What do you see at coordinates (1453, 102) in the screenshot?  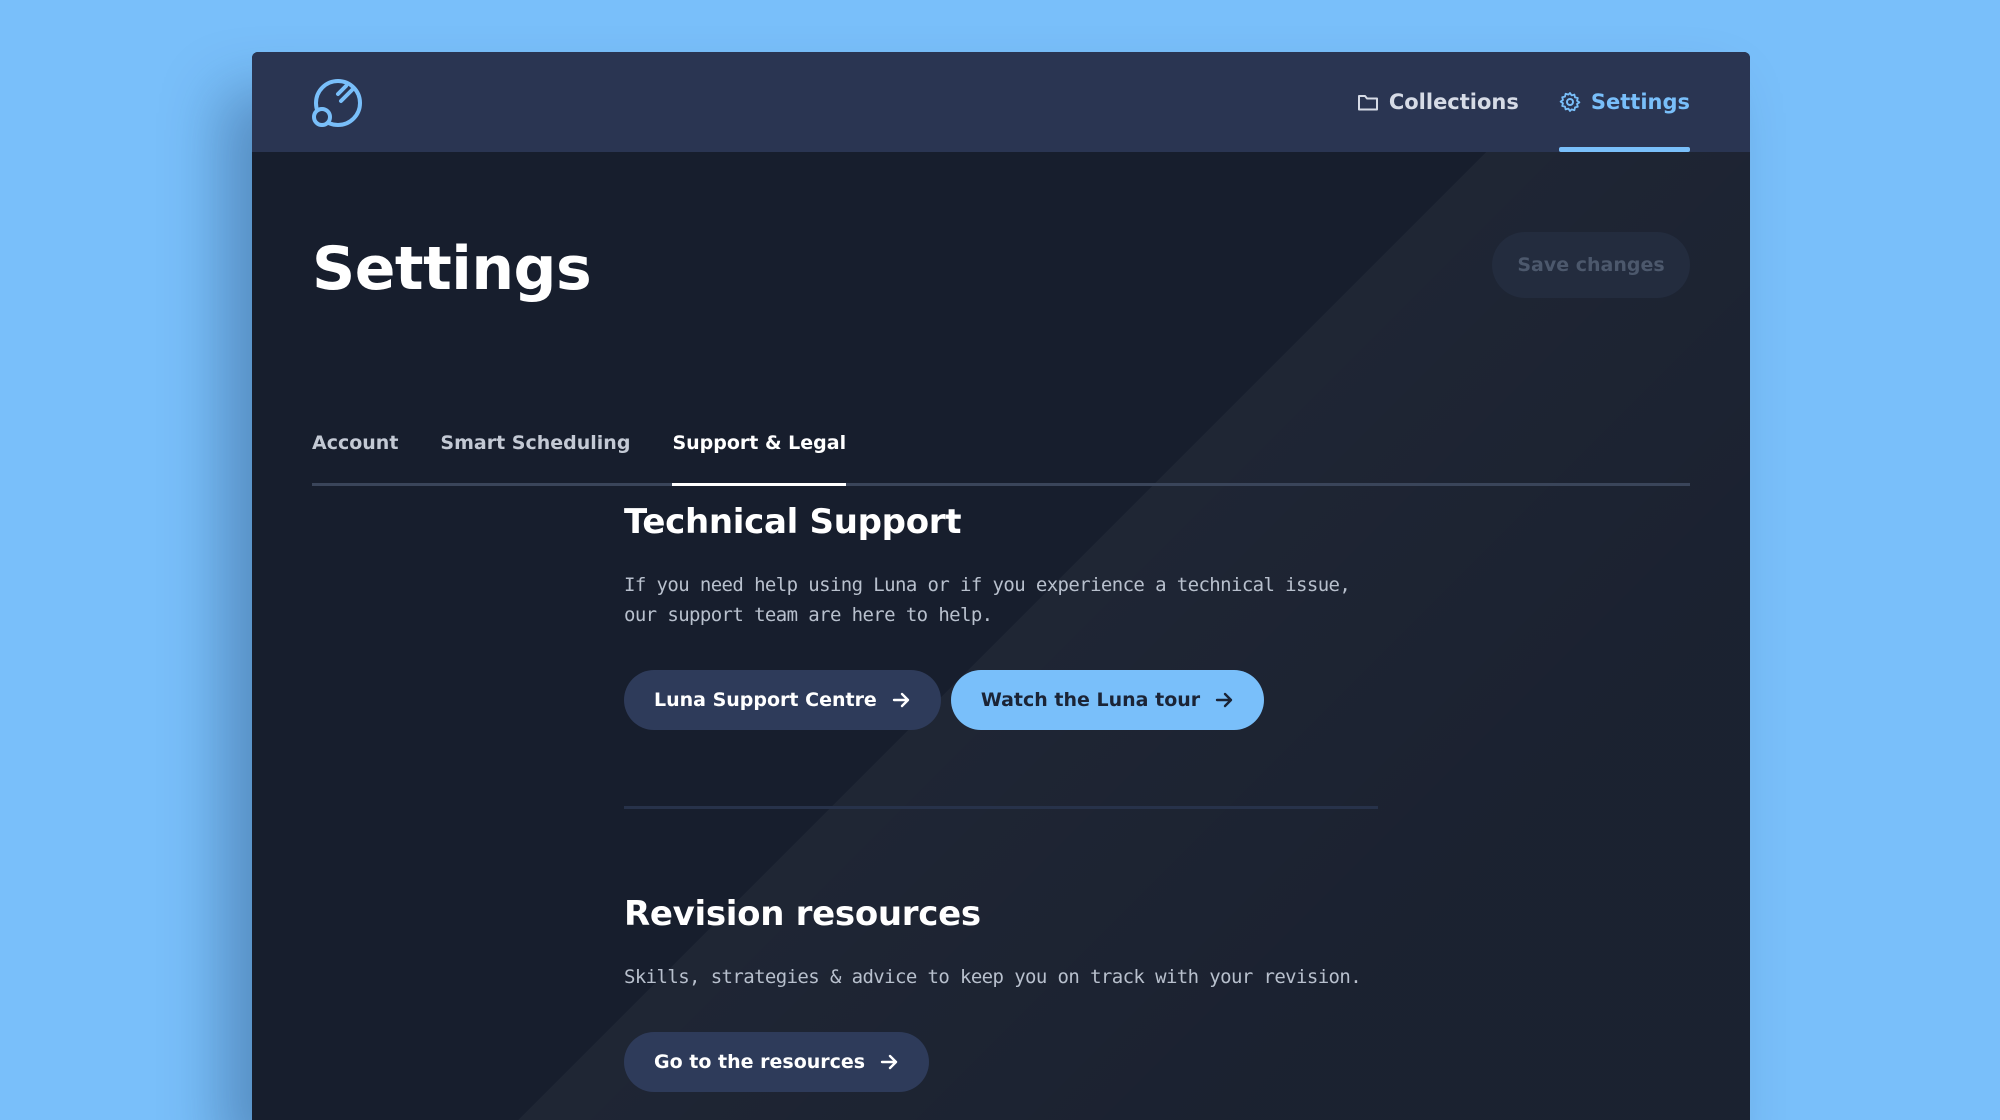 I see `nav-item-label: Collections` at bounding box center [1453, 102].